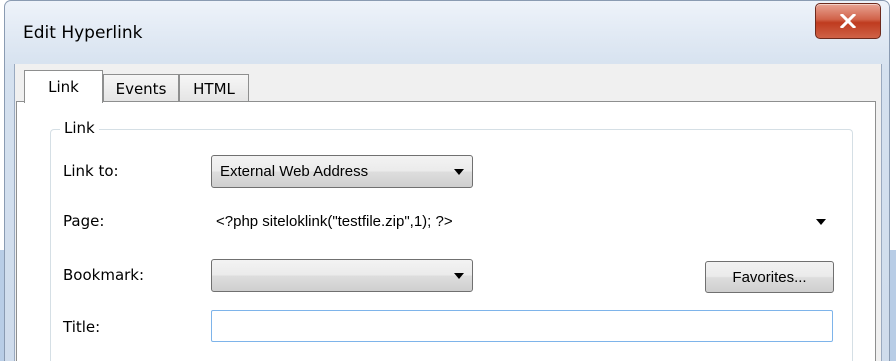 The width and height of the screenshot is (896, 361). Describe the element at coordinates (91, 171) in the screenshot. I see `link-to-label: Link to:` at that location.